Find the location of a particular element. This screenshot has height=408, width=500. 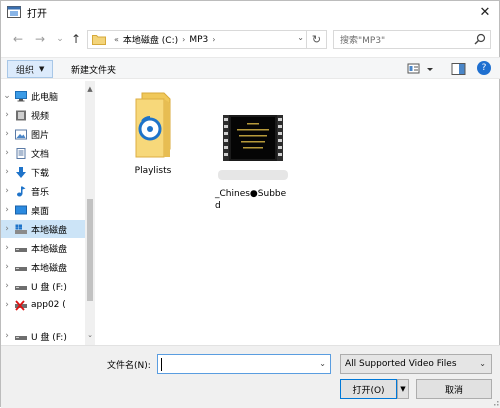

sidebar-item-network-drive: › app02 ( is located at coordinates (43, 305).